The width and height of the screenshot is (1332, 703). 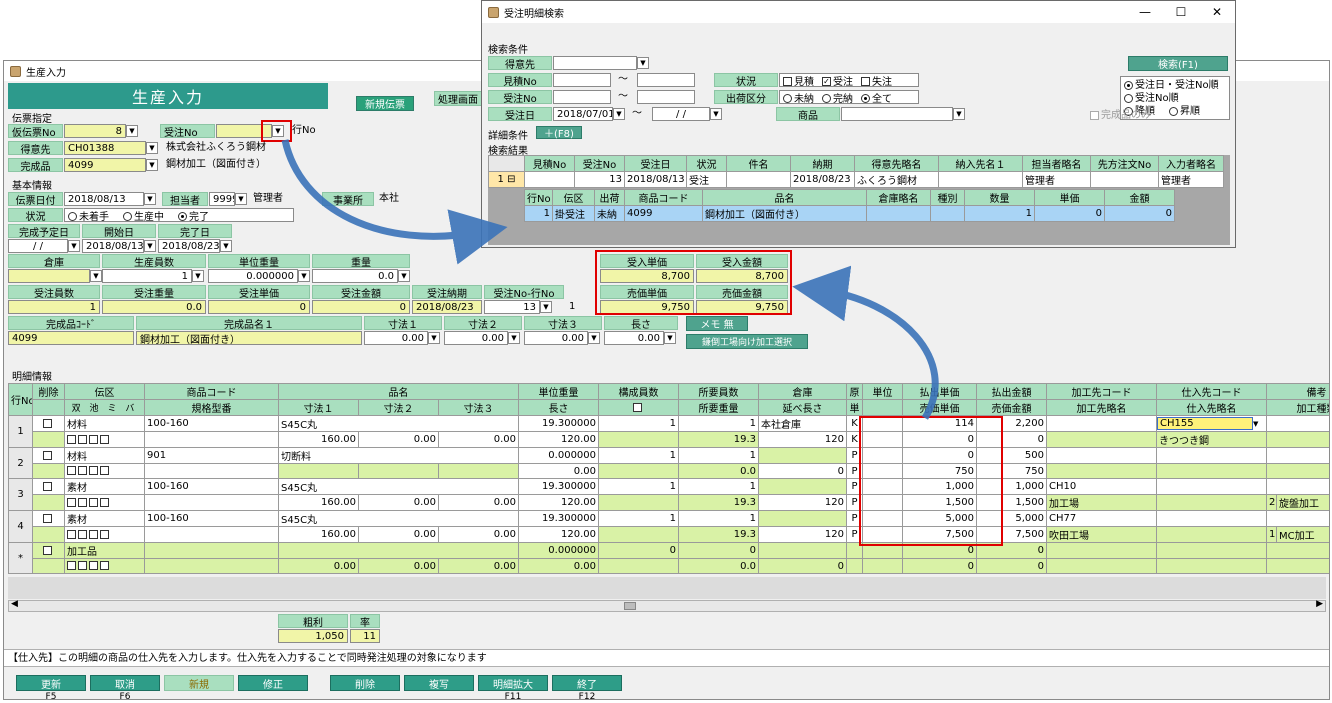 What do you see at coordinates (1145, 12) in the screenshot?
I see `minimize-icon: —` at bounding box center [1145, 12].